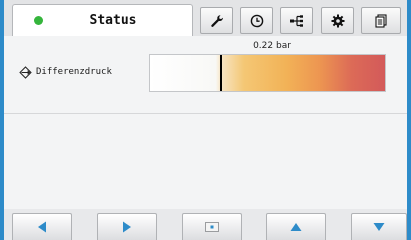  I want to click on center-dot-icon, so click(212, 227).